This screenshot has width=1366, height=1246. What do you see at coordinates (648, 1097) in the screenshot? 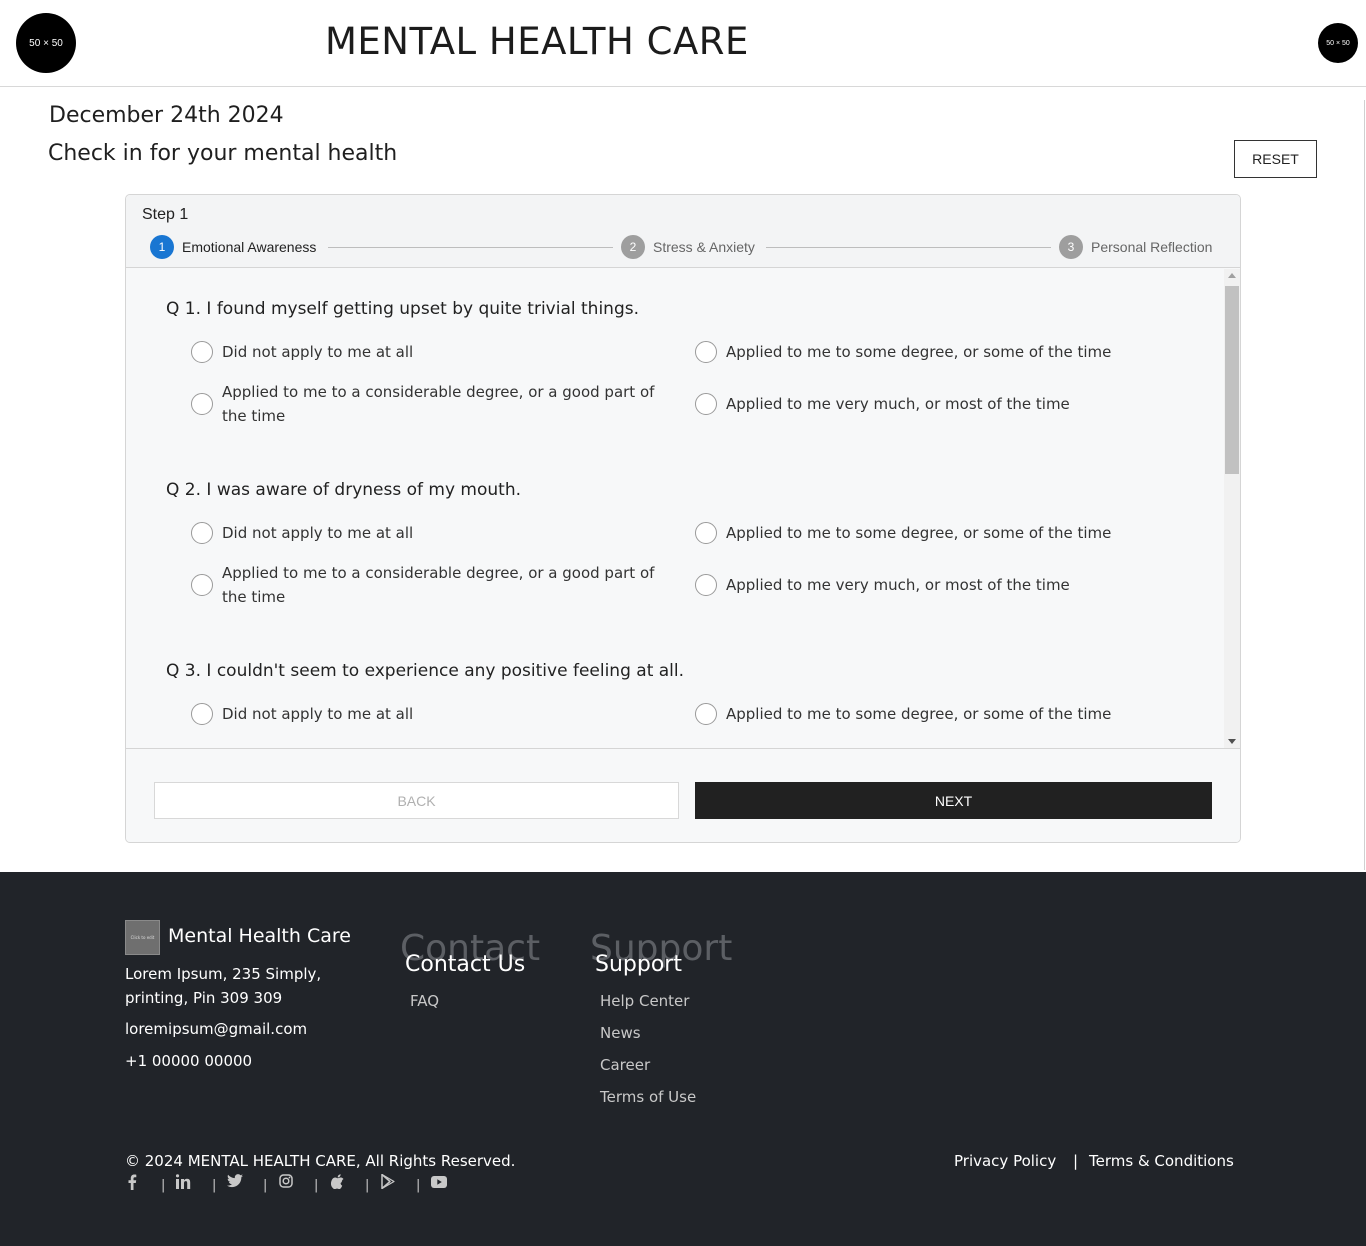
I see `footer-link-terms-of-use: Terms of Use` at bounding box center [648, 1097].